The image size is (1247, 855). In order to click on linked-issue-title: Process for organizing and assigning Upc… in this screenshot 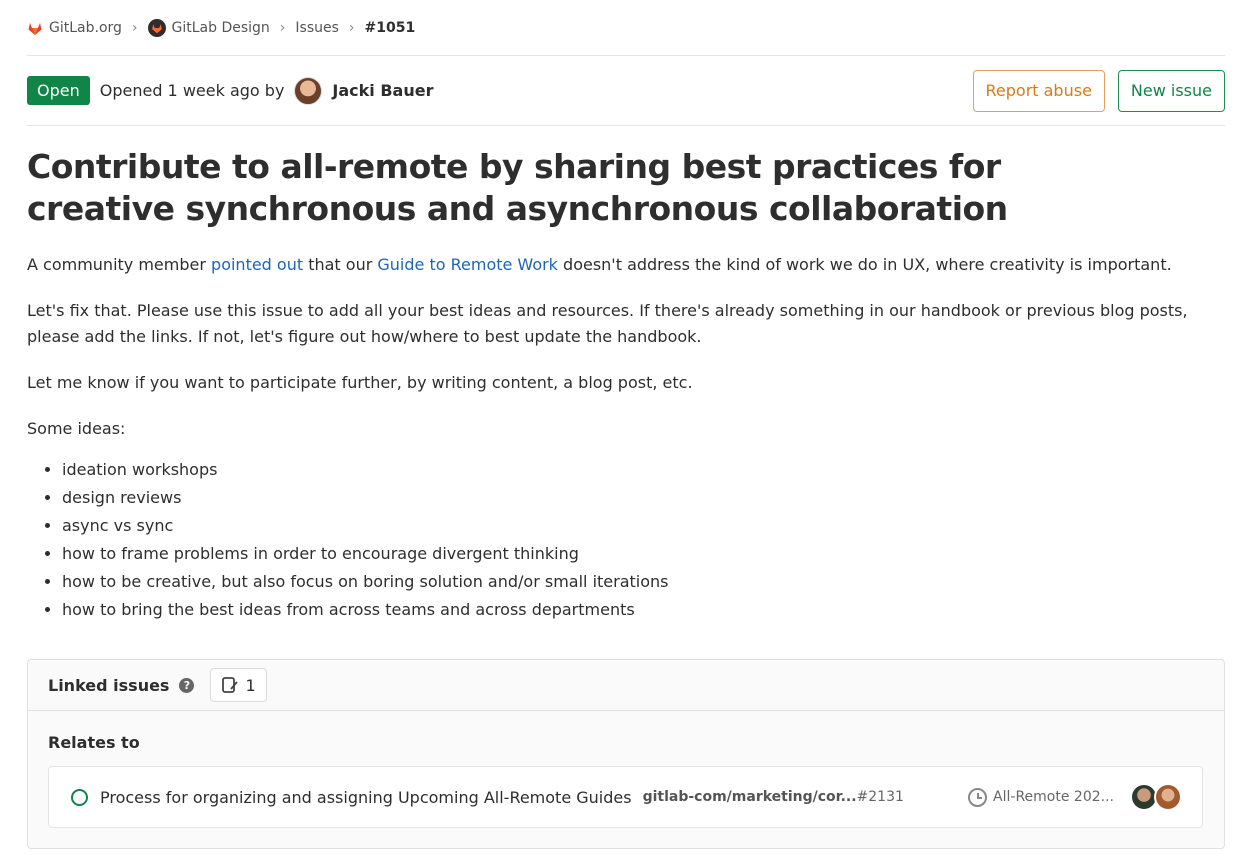, I will do `click(366, 797)`.